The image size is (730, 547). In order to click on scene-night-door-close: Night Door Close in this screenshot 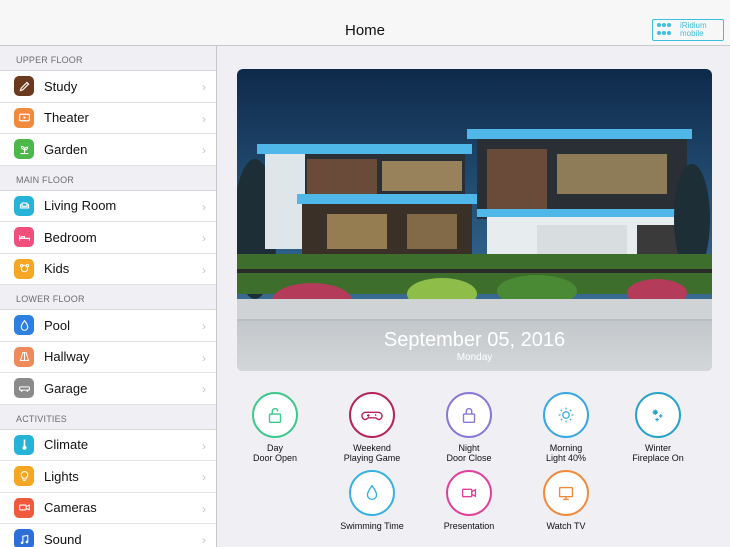, I will do `click(469, 427)`.